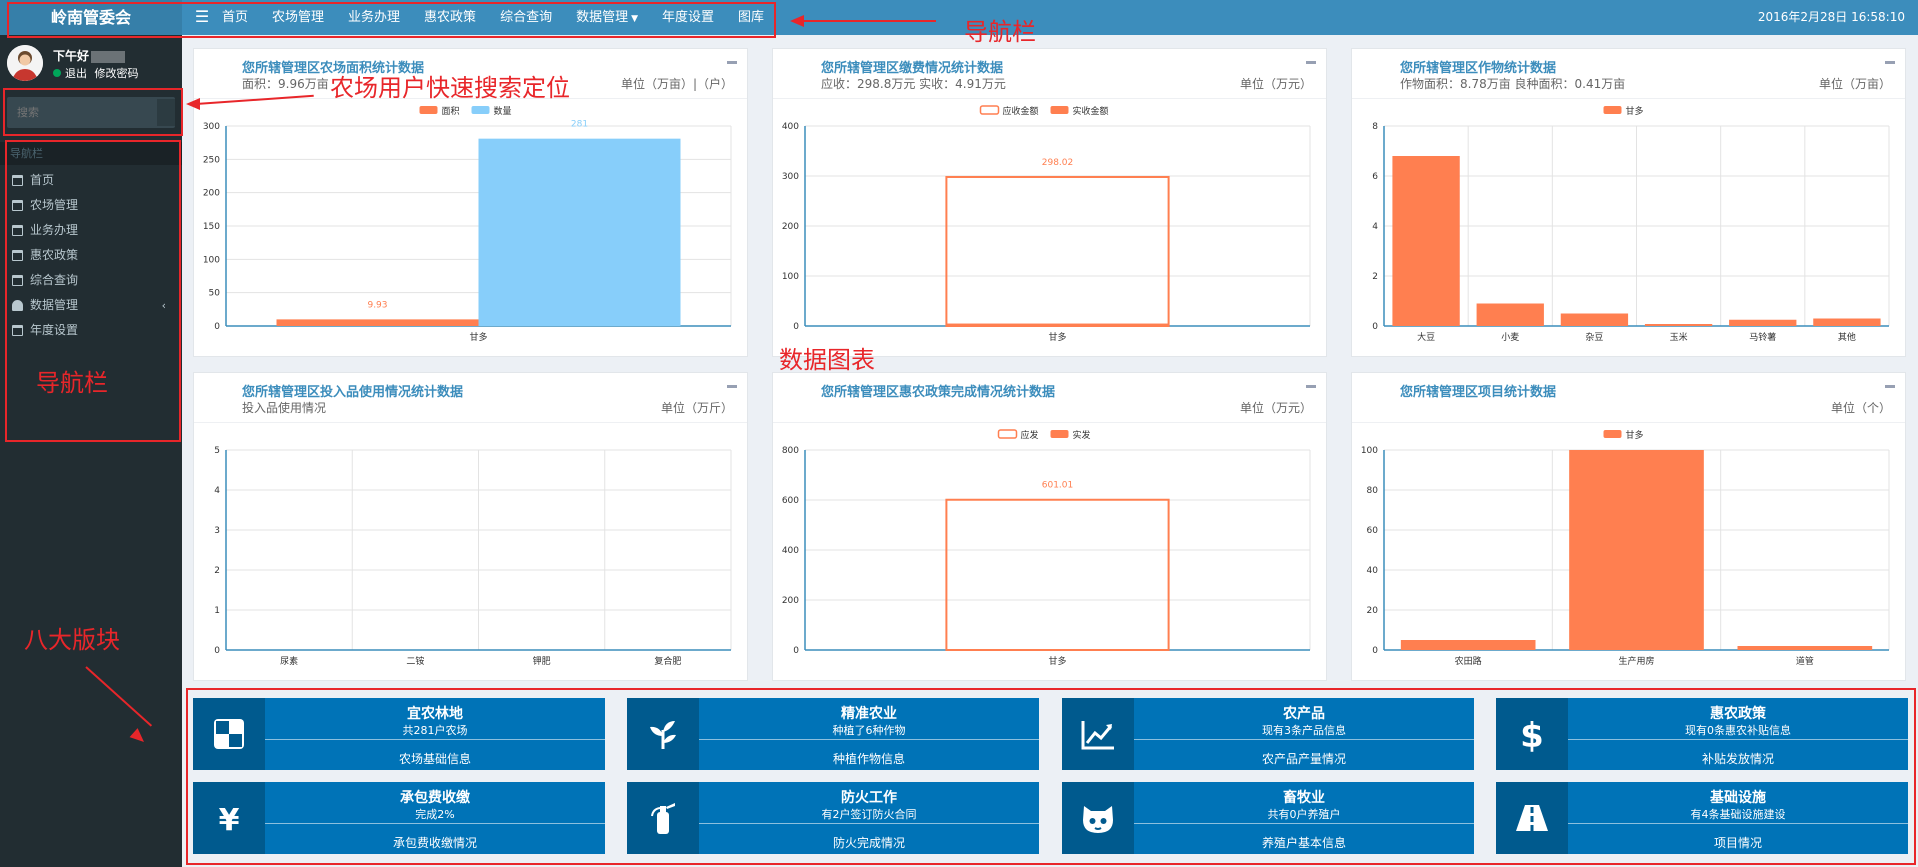 Image resolution: width=1918 pixels, height=867 pixels. Describe the element at coordinates (790, 601) in the screenshot. I see `y-tick-label: 200` at that location.